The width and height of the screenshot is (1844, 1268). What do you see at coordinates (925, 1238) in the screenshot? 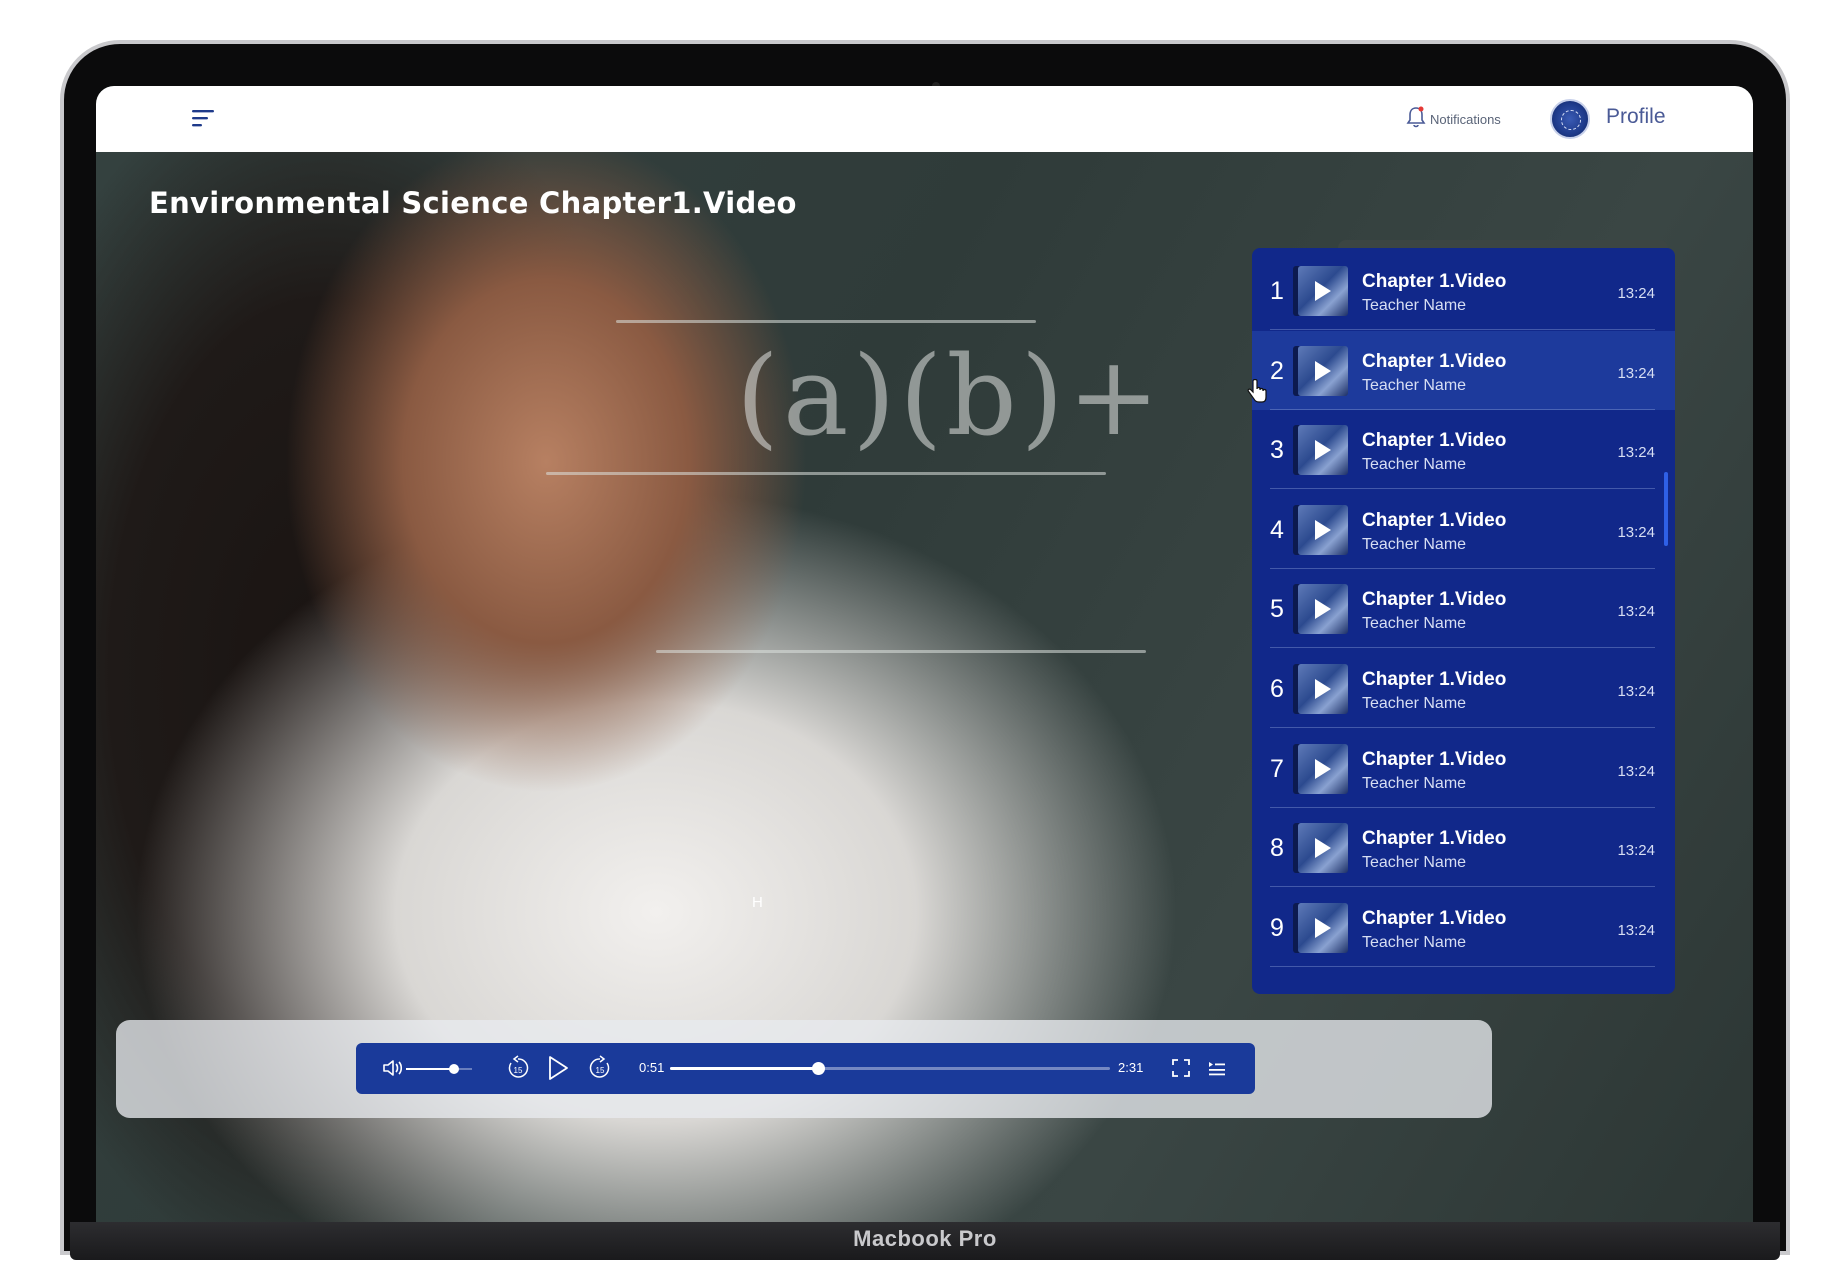
I see `device-label: Macbook Pro` at bounding box center [925, 1238].